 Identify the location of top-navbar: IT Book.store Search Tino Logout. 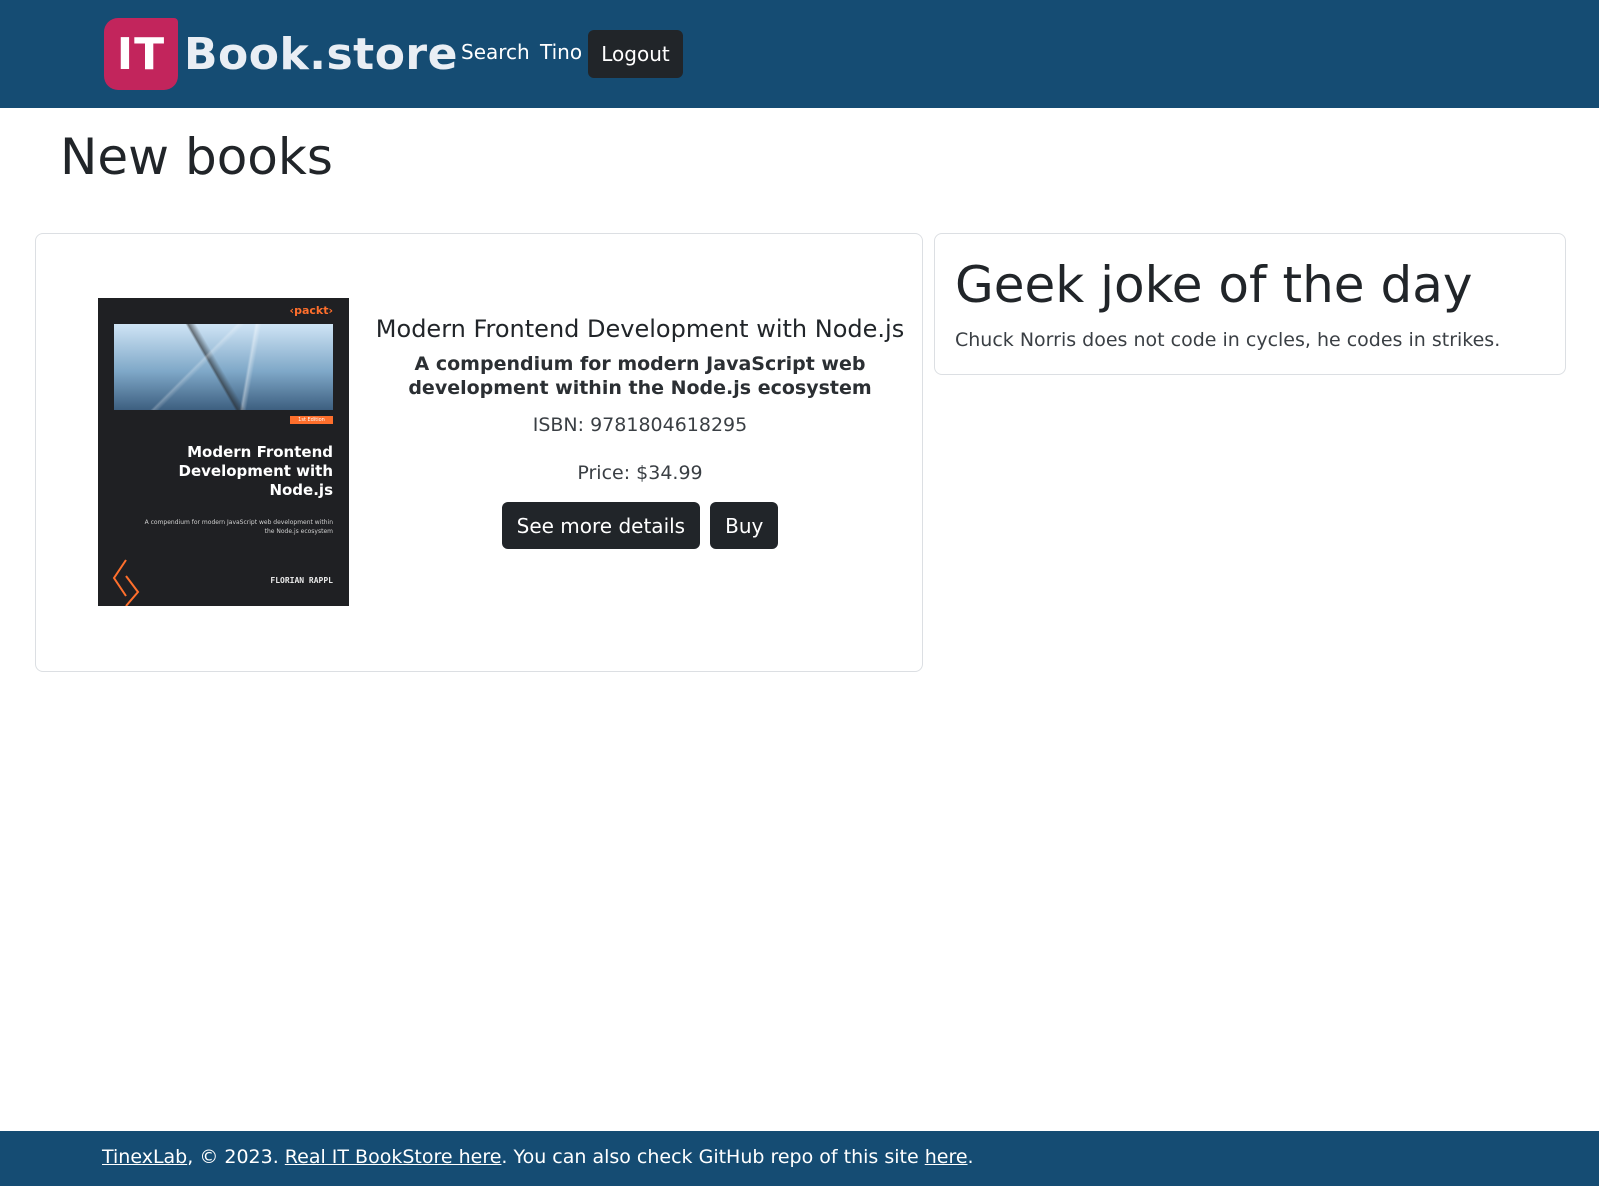
(799, 54).